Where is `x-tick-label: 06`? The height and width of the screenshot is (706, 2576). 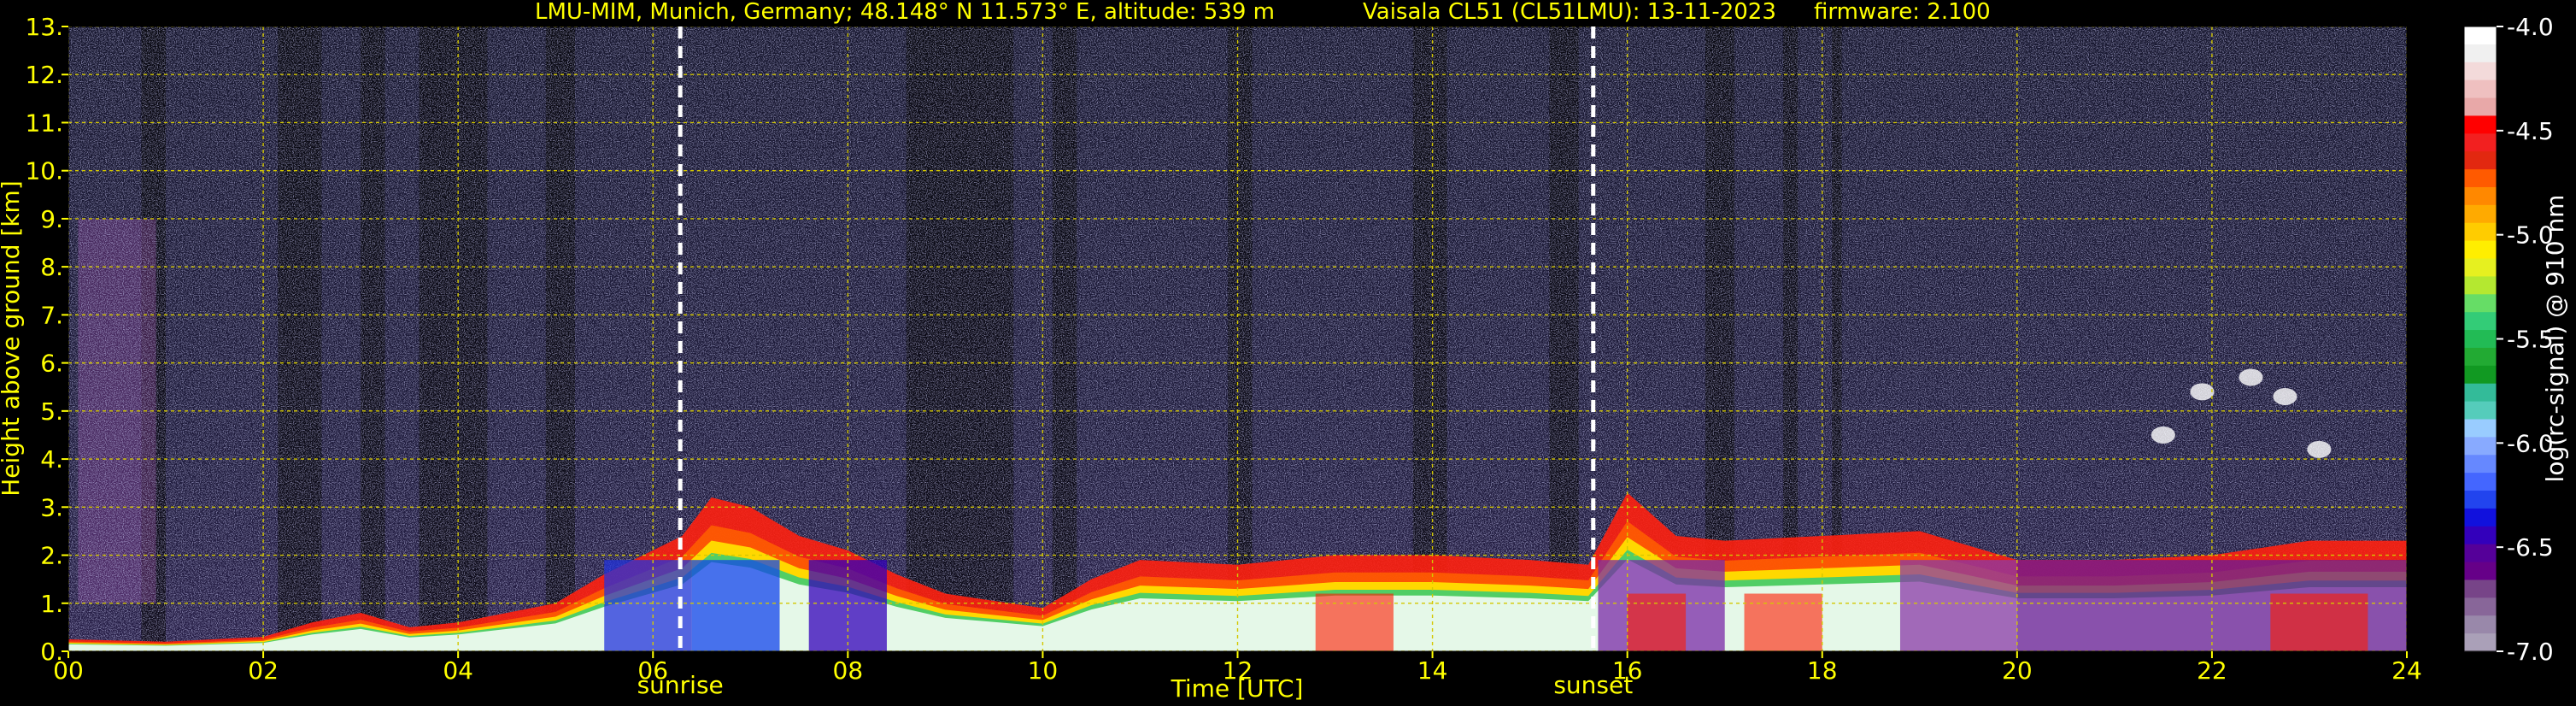 x-tick-label: 06 is located at coordinates (652, 670).